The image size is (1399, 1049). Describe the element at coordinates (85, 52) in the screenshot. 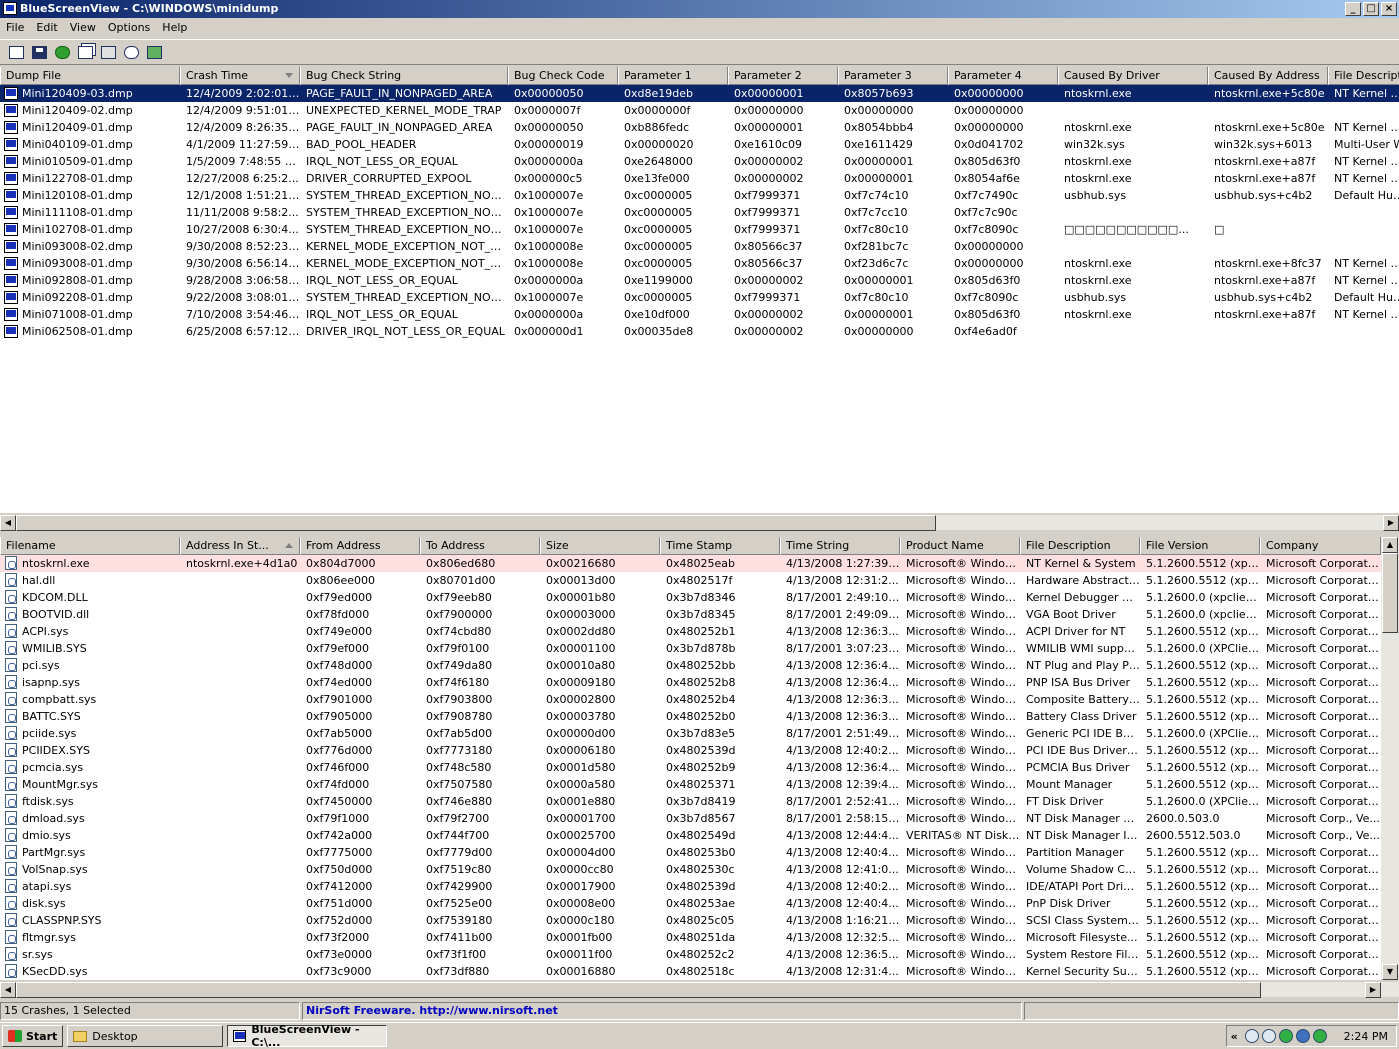

I see `copy-button` at that location.